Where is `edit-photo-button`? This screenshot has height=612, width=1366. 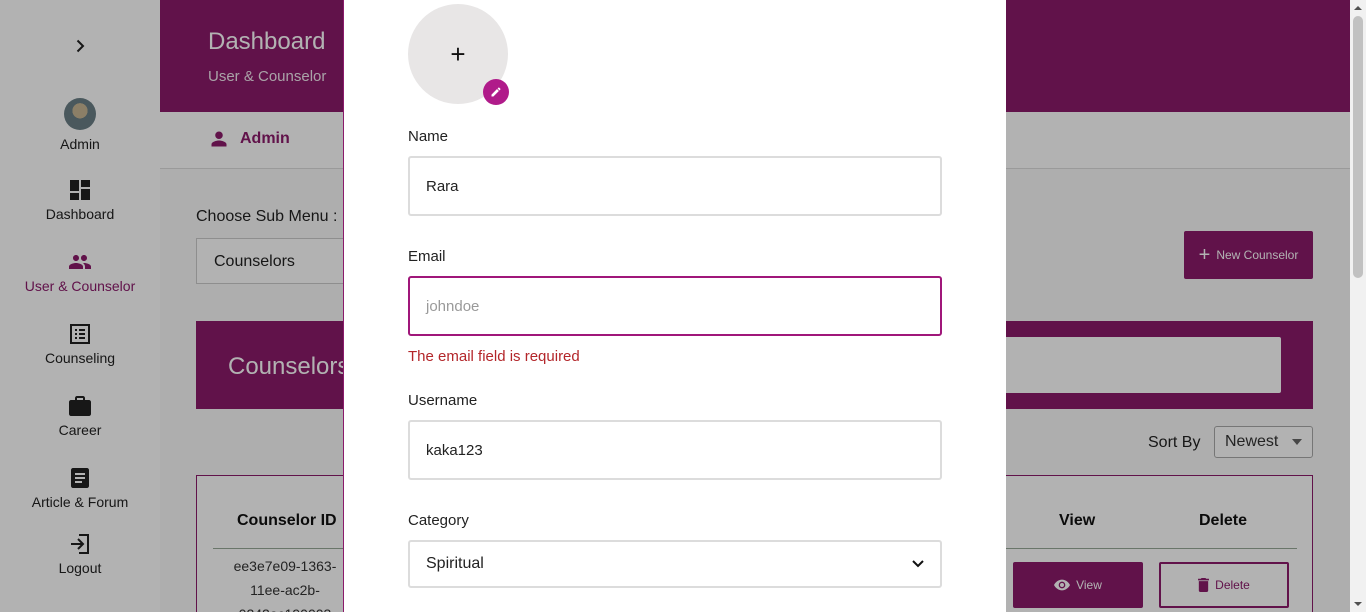
edit-photo-button is located at coordinates (496, 92).